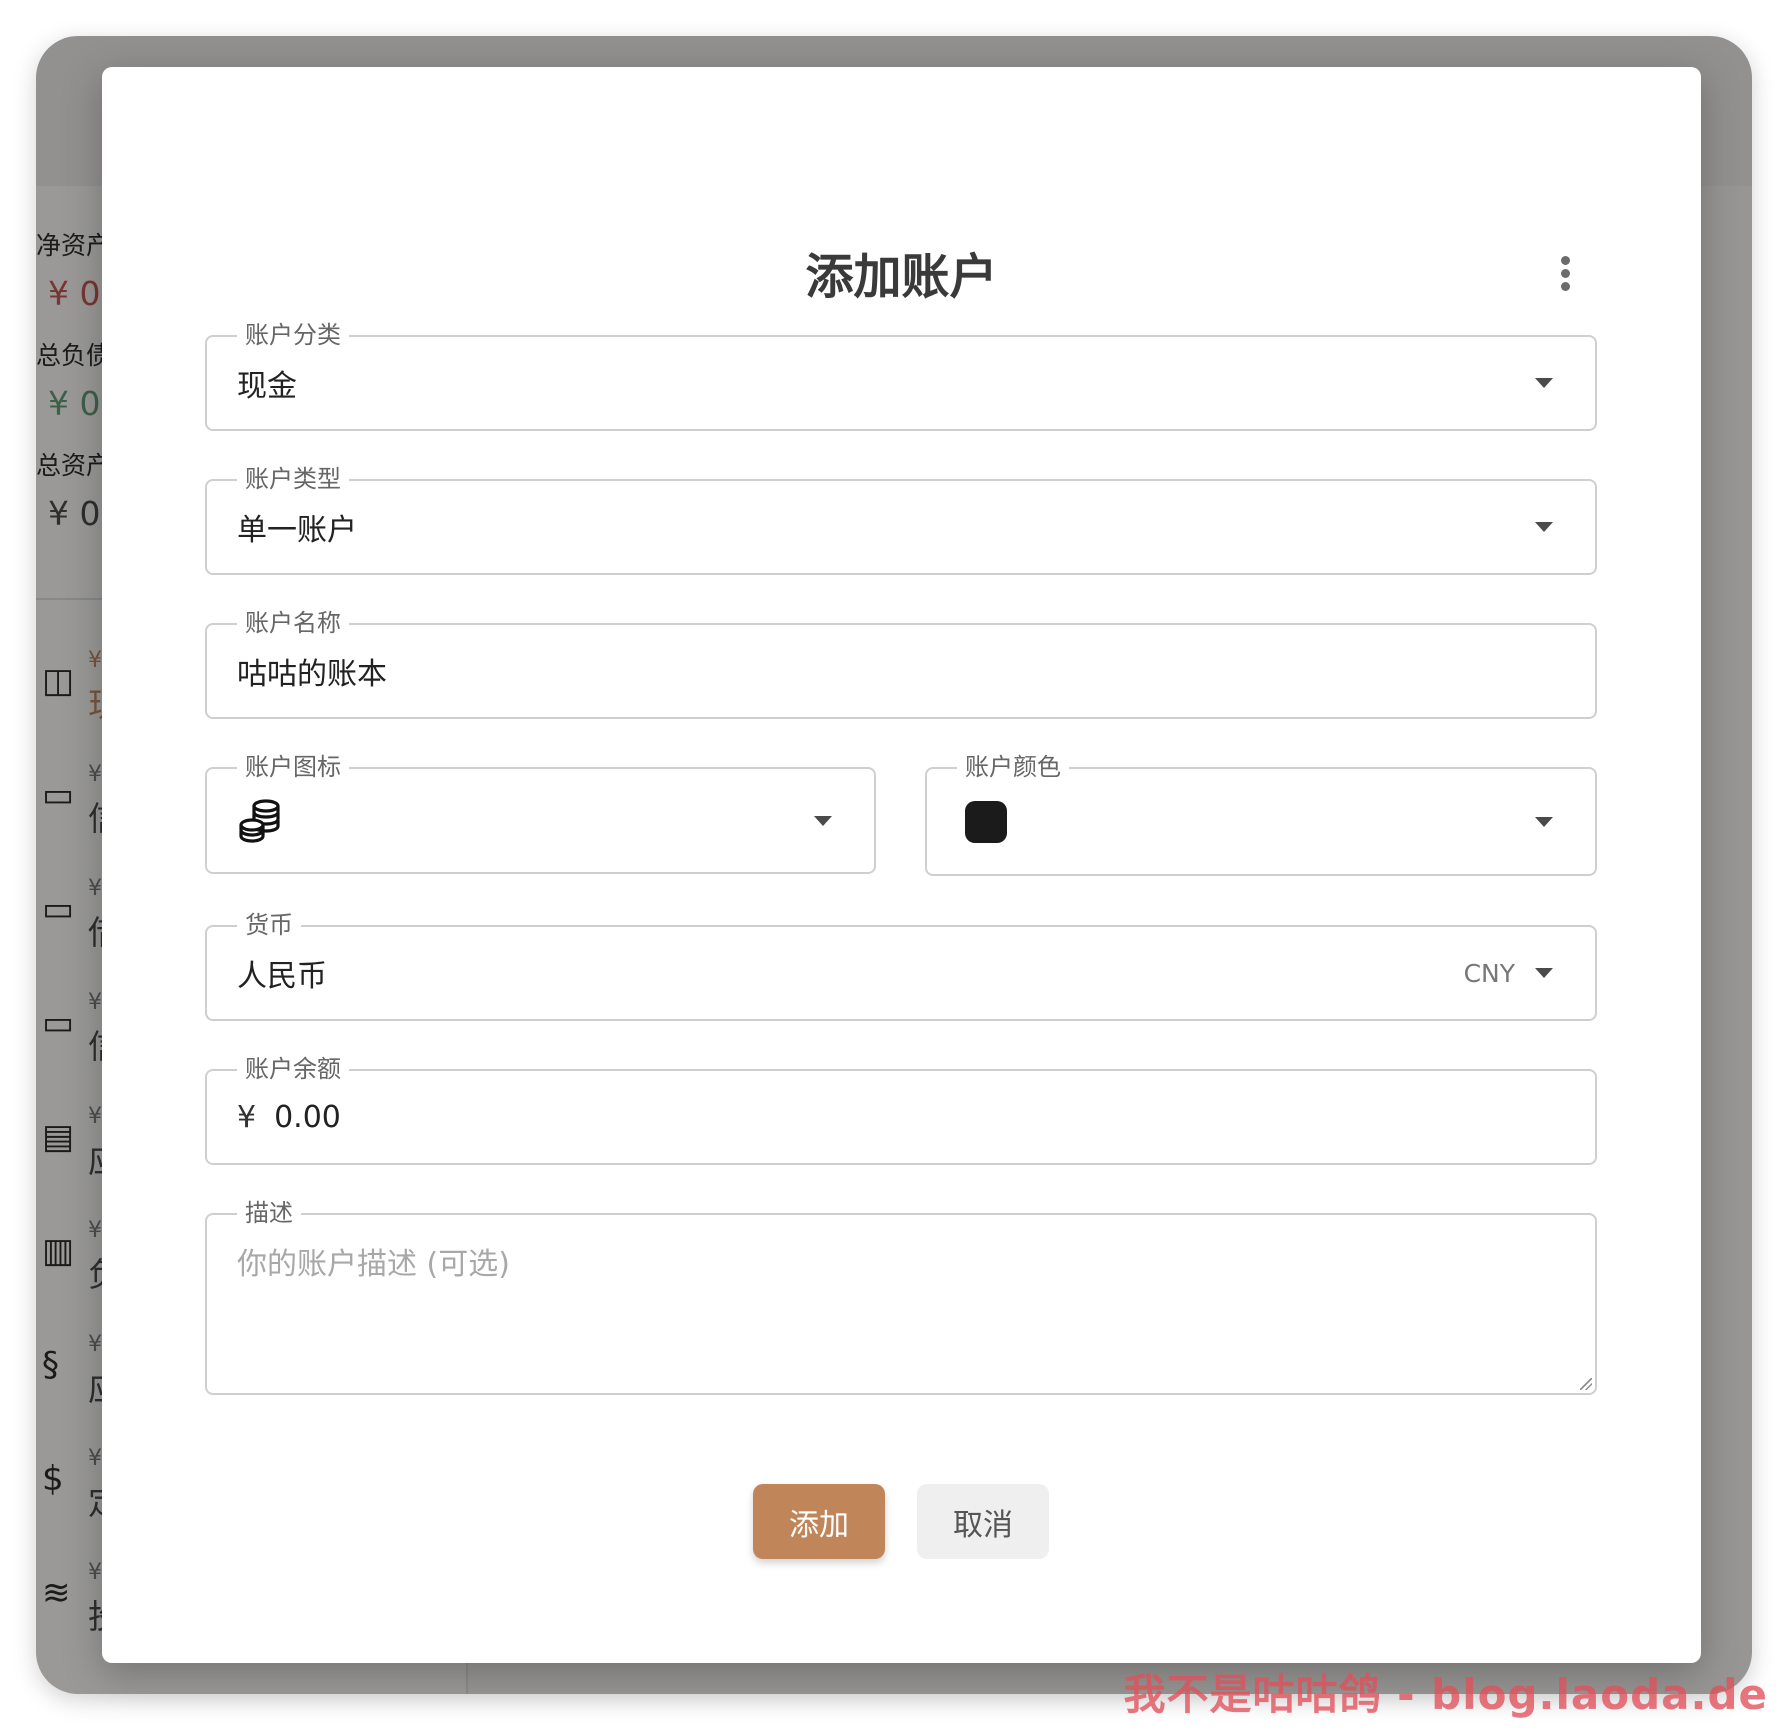 The height and width of the screenshot is (1730, 1788). I want to click on dialog-title: 添加账户, so click(901, 277).